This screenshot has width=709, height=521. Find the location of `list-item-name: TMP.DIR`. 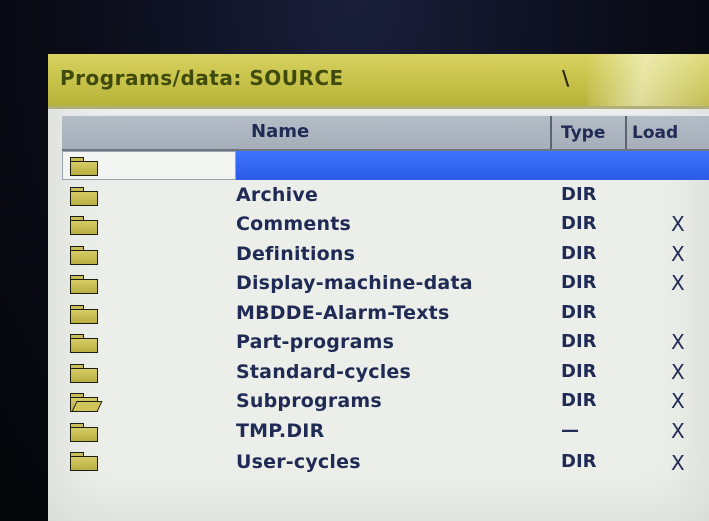

list-item-name: TMP.DIR is located at coordinates (280, 430).